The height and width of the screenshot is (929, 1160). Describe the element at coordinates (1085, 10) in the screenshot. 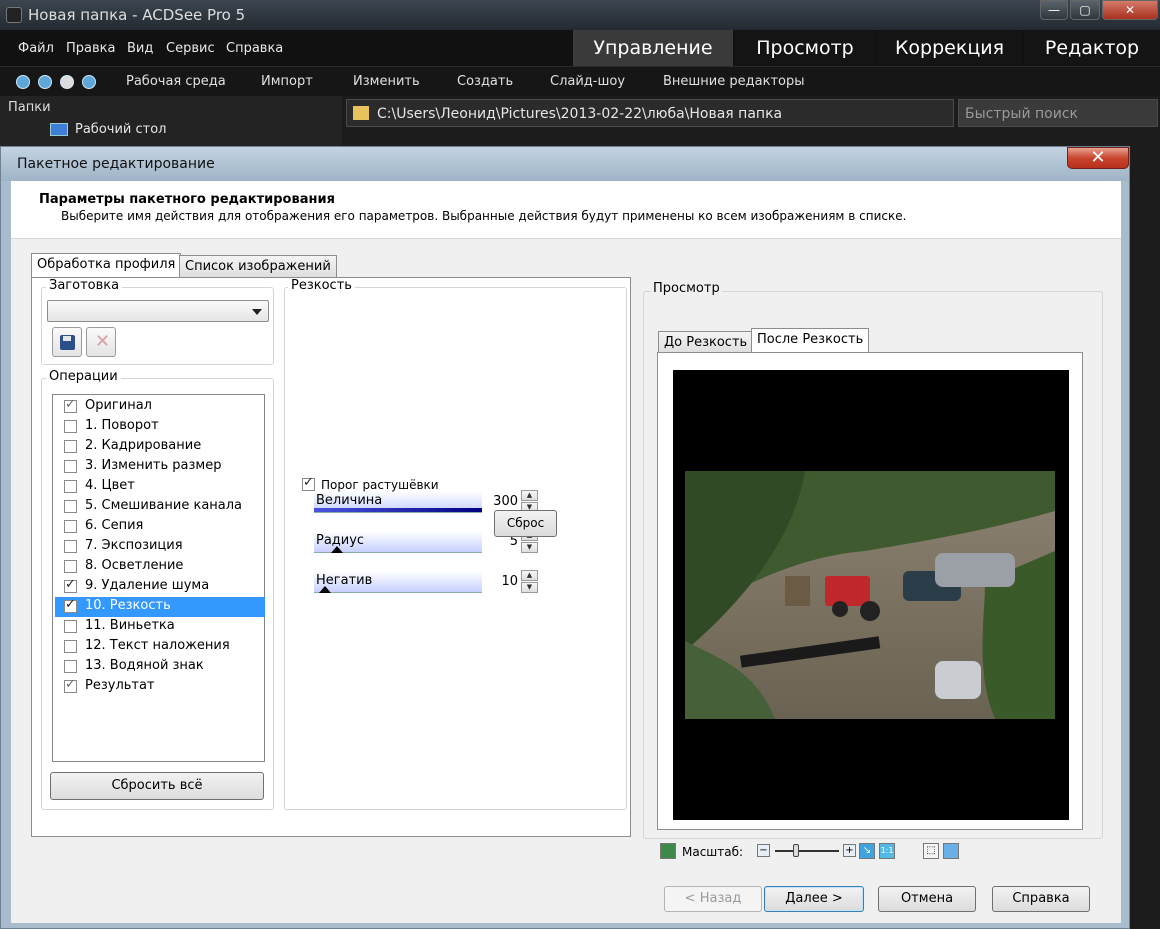

I see `maximize-button: ▢` at that location.